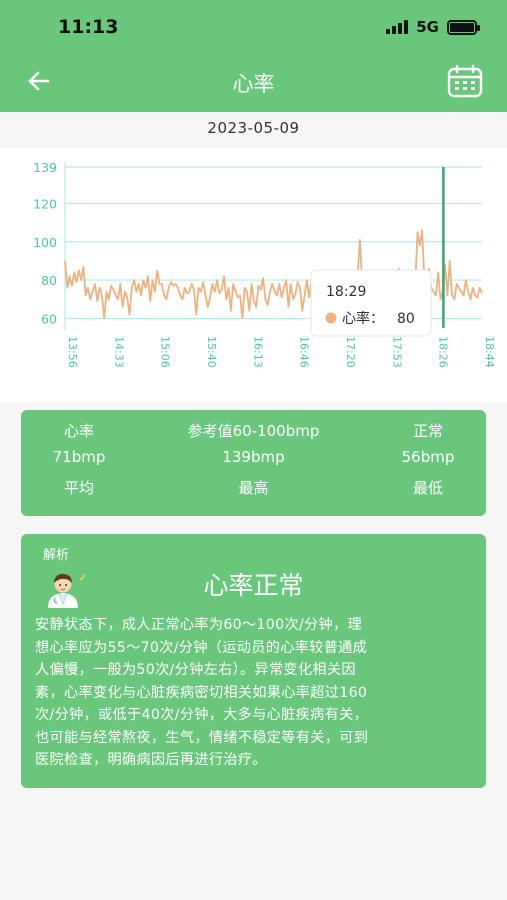 Image resolution: width=507 pixels, height=900 pixels. What do you see at coordinates (201, 692) in the screenshot?
I see `analysis-line: 素，心率变化与心脏疾病密切相关如果心率超过160` at bounding box center [201, 692].